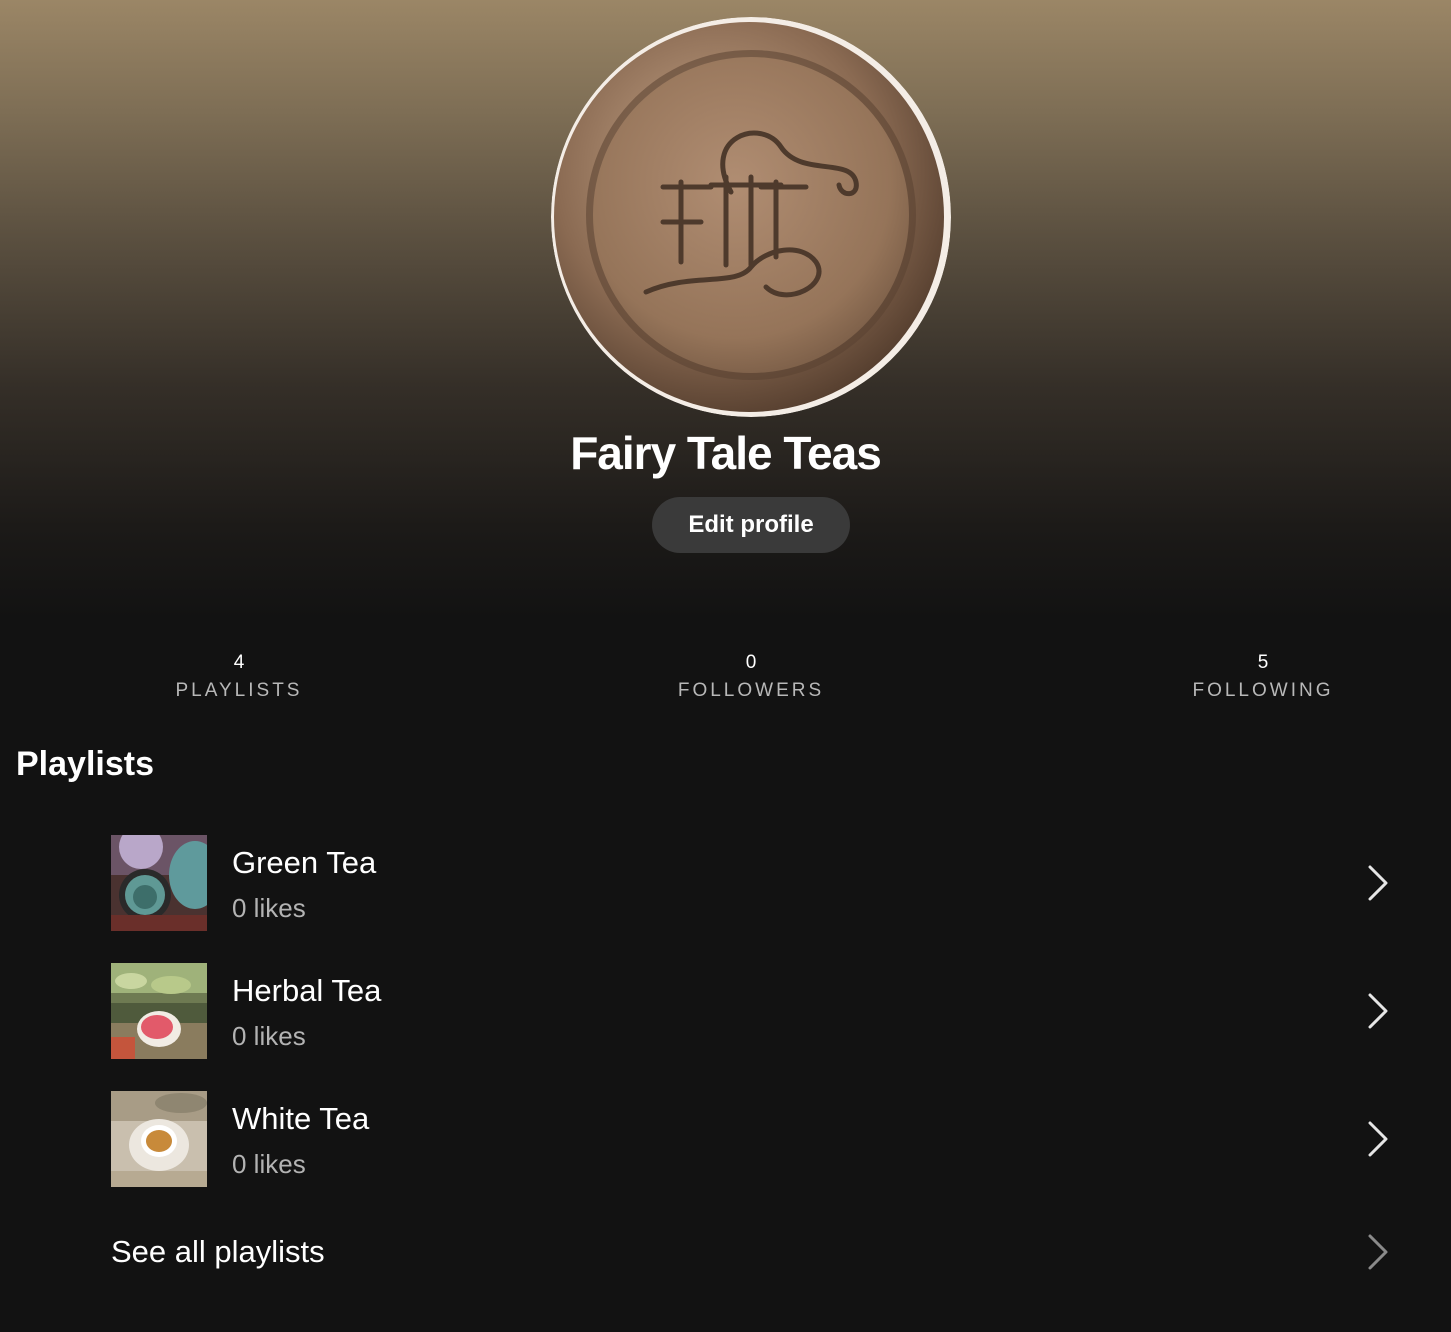 The height and width of the screenshot is (1332, 1451). Describe the element at coordinates (85, 764) in the screenshot. I see `playlists-section-title: Playlists` at that location.